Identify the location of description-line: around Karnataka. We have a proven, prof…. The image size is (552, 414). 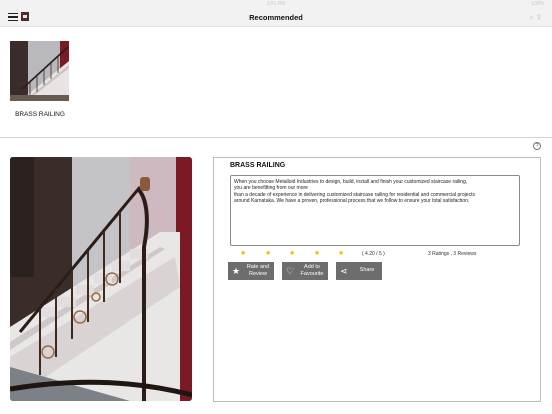
(352, 201).